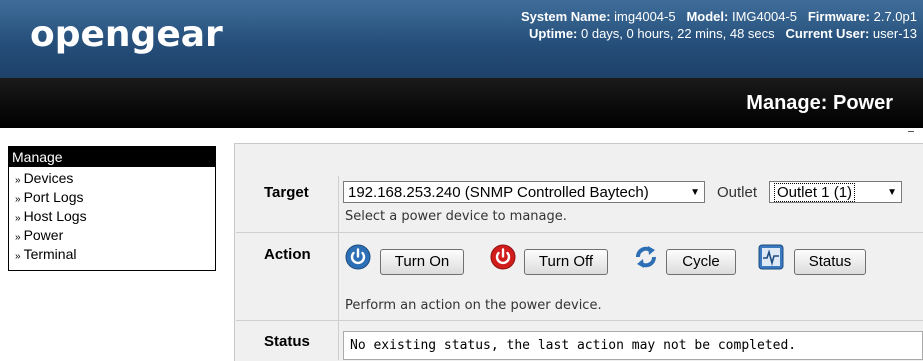  I want to click on action-hint: Perform an action on the power device., so click(473, 305).